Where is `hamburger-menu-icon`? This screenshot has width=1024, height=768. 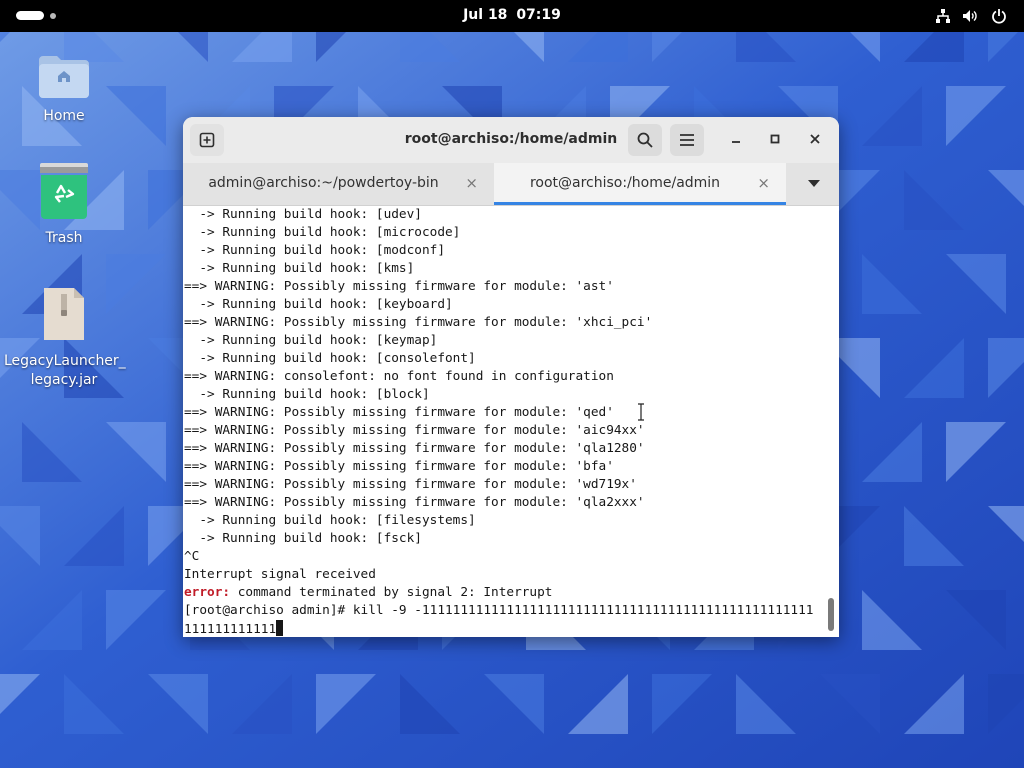
hamburger-menu-icon is located at coordinates (687, 140).